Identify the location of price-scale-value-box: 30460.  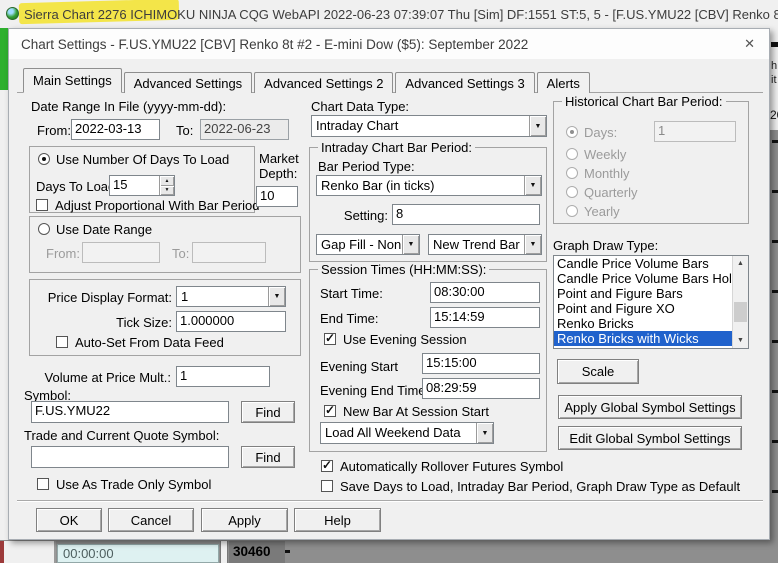
(257, 552).